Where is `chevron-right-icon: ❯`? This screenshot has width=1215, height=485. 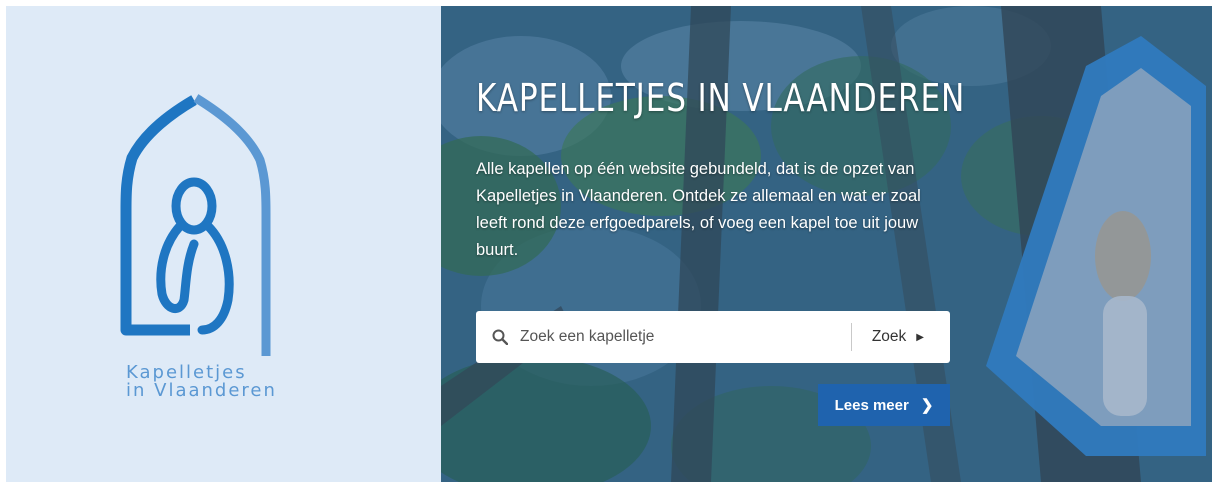
chevron-right-icon: ❯ is located at coordinates (927, 405).